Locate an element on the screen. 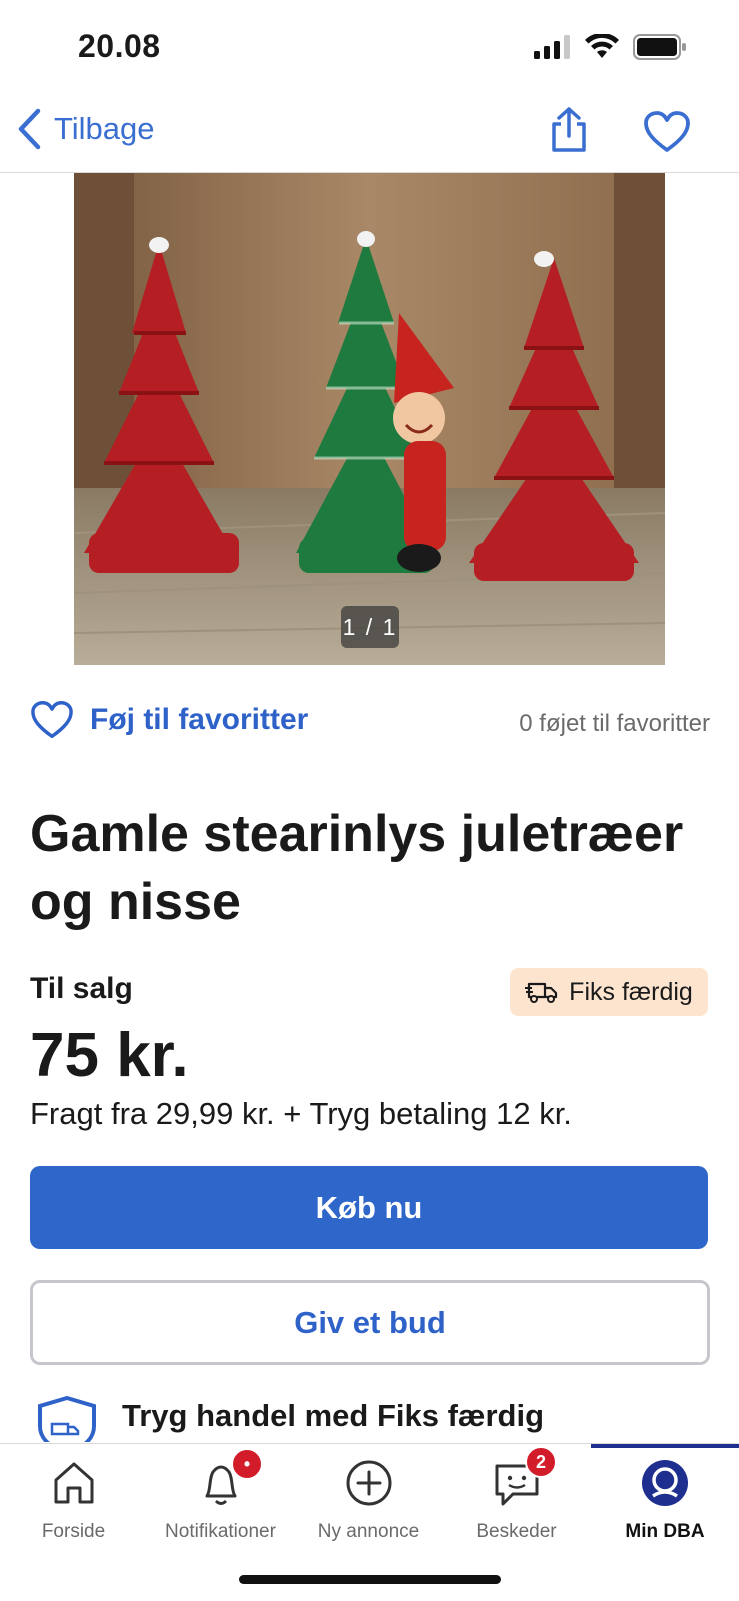 The width and height of the screenshot is (739, 1601). status-icons is located at coordinates (610, 47).